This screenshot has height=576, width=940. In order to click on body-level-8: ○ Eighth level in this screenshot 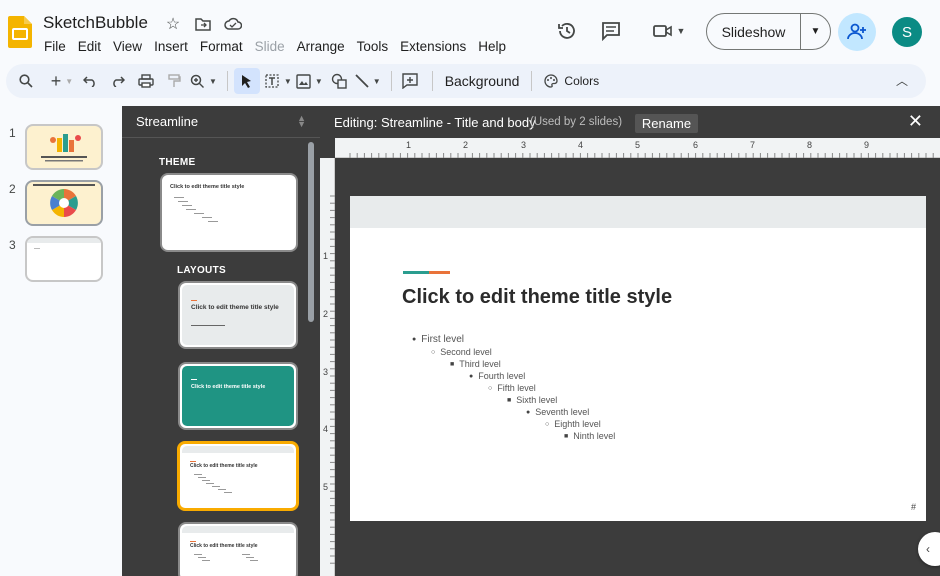, I will do `click(573, 424)`.